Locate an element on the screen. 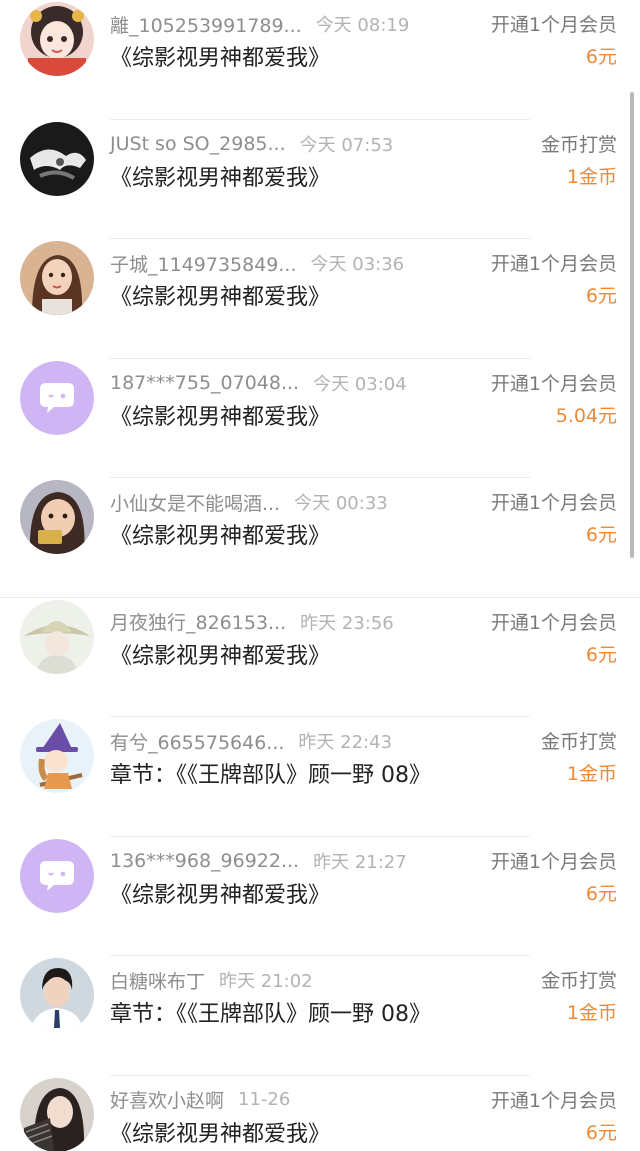 Image resolution: width=640 pixels, height=1151 pixels. timestamp: 昨天 23:56 is located at coordinates (347, 623).